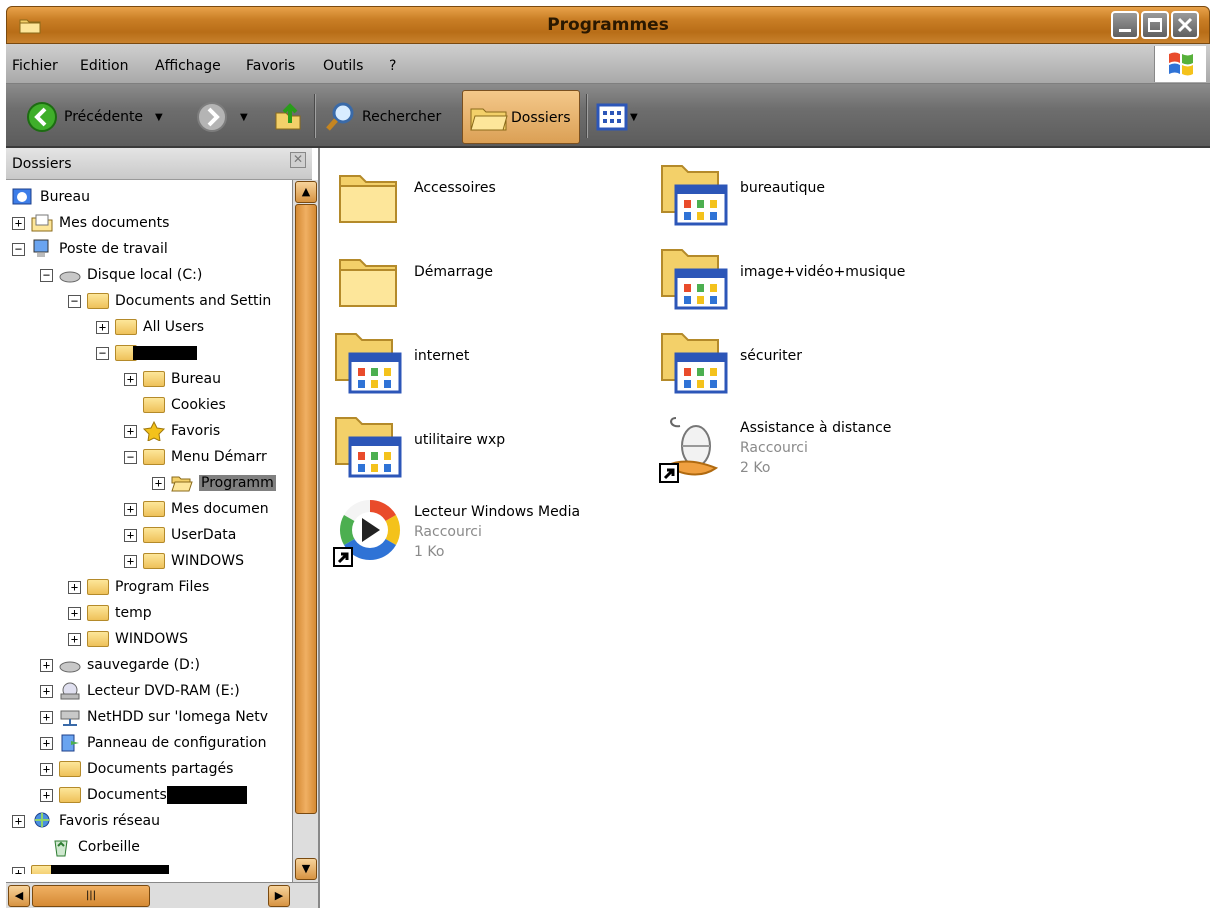 The image size is (1216, 908). What do you see at coordinates (70, 743) in the screenshot?
I see `control-panel-icon` at bounding box center [70, 743].